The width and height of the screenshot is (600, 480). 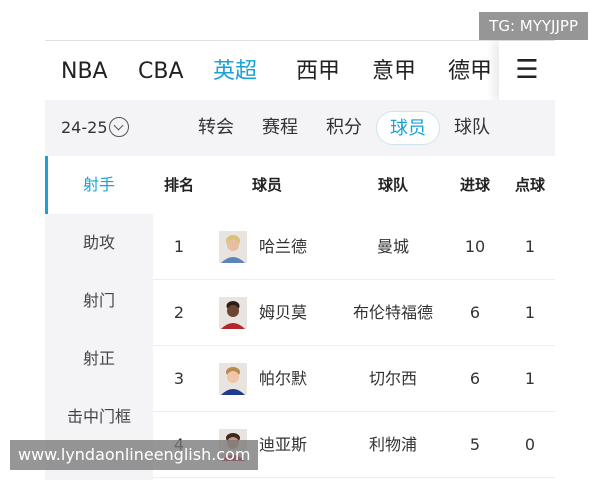 What do you see at coordinates (235, 71) in the screenshot?
I see `tab-premier-league: 英超` at bounding box center [235, 71].